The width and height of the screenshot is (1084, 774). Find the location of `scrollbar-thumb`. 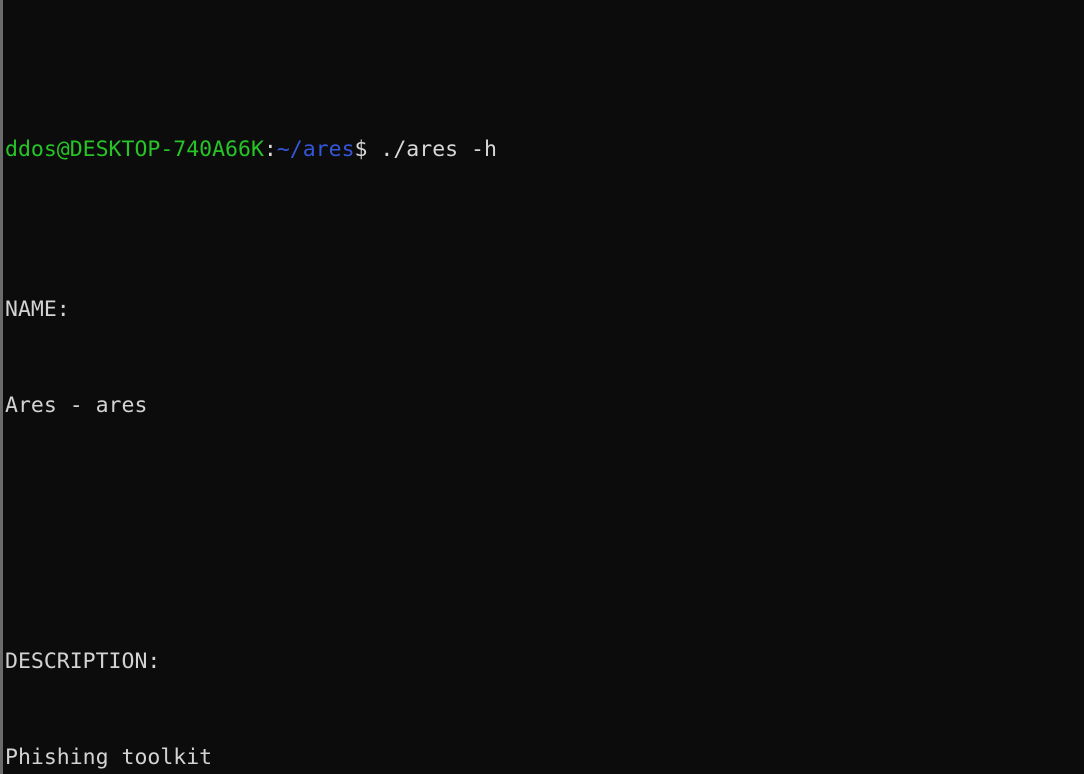

scrollbar-thumb is located at coordinates (1, 387).